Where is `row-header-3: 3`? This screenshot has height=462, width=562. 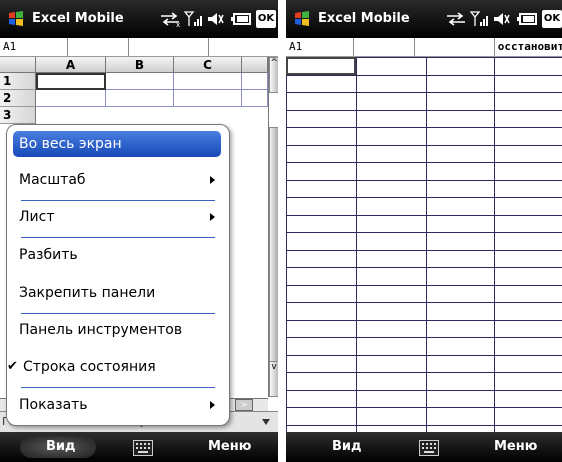 row-header-3: 3 is located at coordinates (18, 115).